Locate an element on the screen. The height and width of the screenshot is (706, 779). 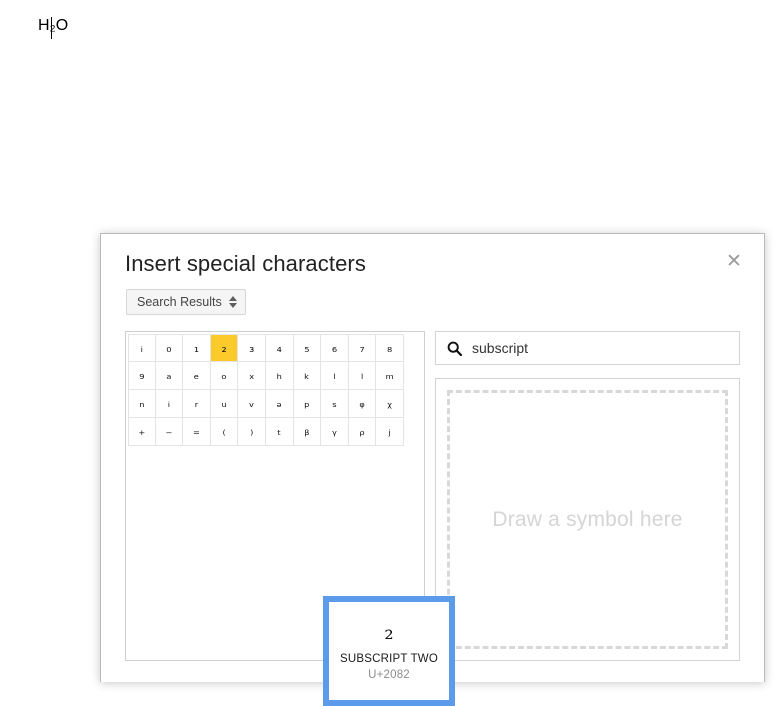
char-cell-subscript-k: ₖ is located at coordinates (307, 376).